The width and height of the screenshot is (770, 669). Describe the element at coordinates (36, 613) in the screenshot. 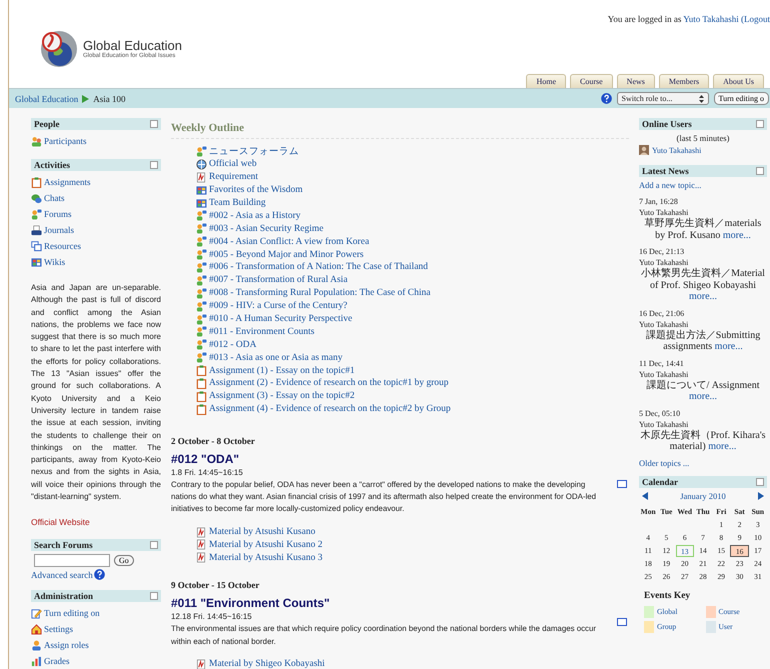

I see `pencil-icon` at that location.